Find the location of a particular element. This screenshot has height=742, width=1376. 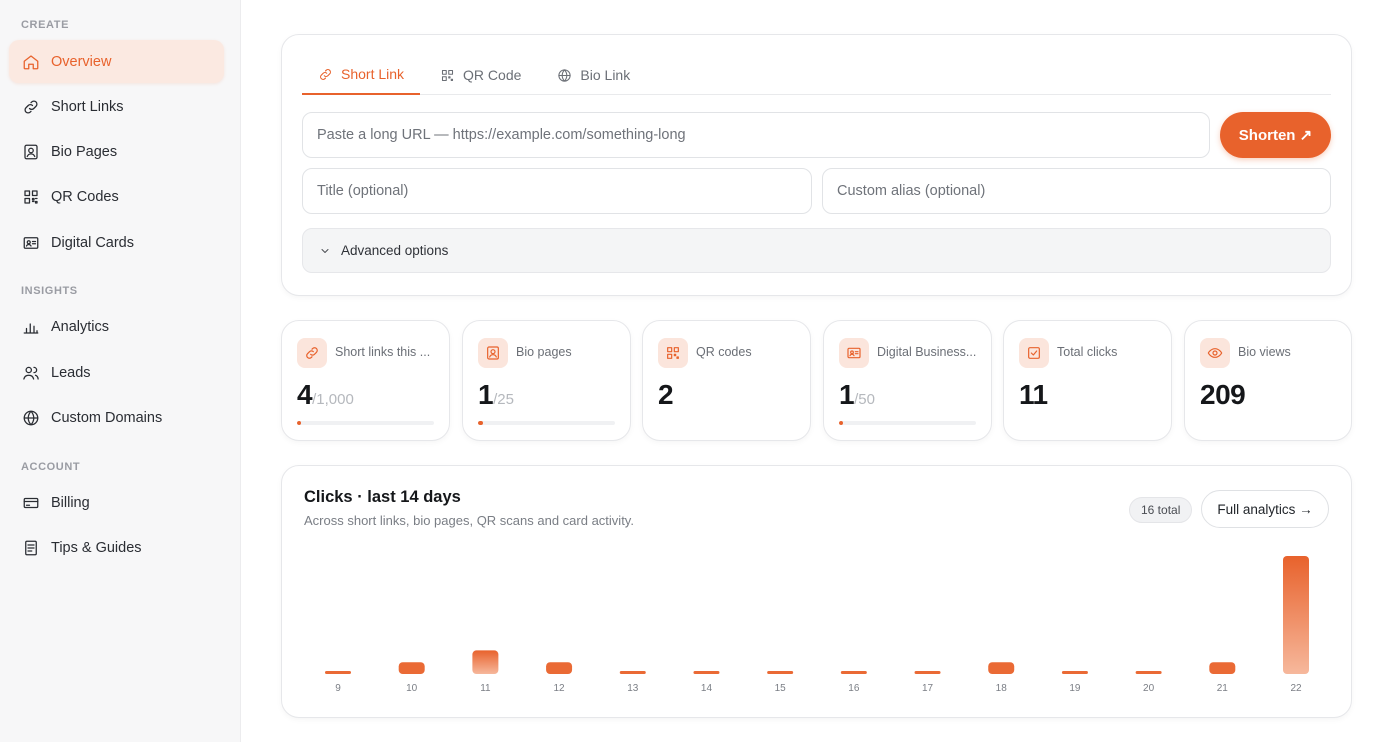

chevron-down-icon is located at coordinates (325, 250).